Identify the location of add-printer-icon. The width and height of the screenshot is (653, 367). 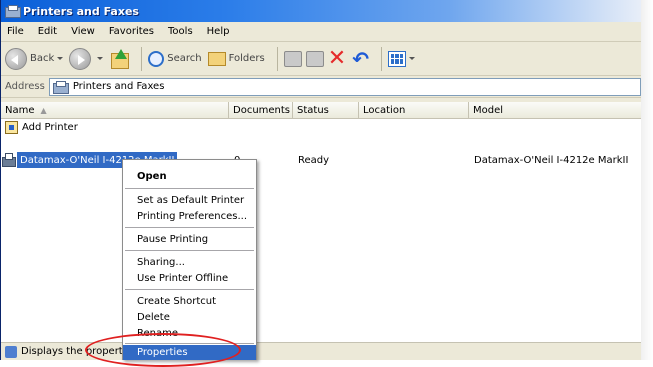
(11, 127).